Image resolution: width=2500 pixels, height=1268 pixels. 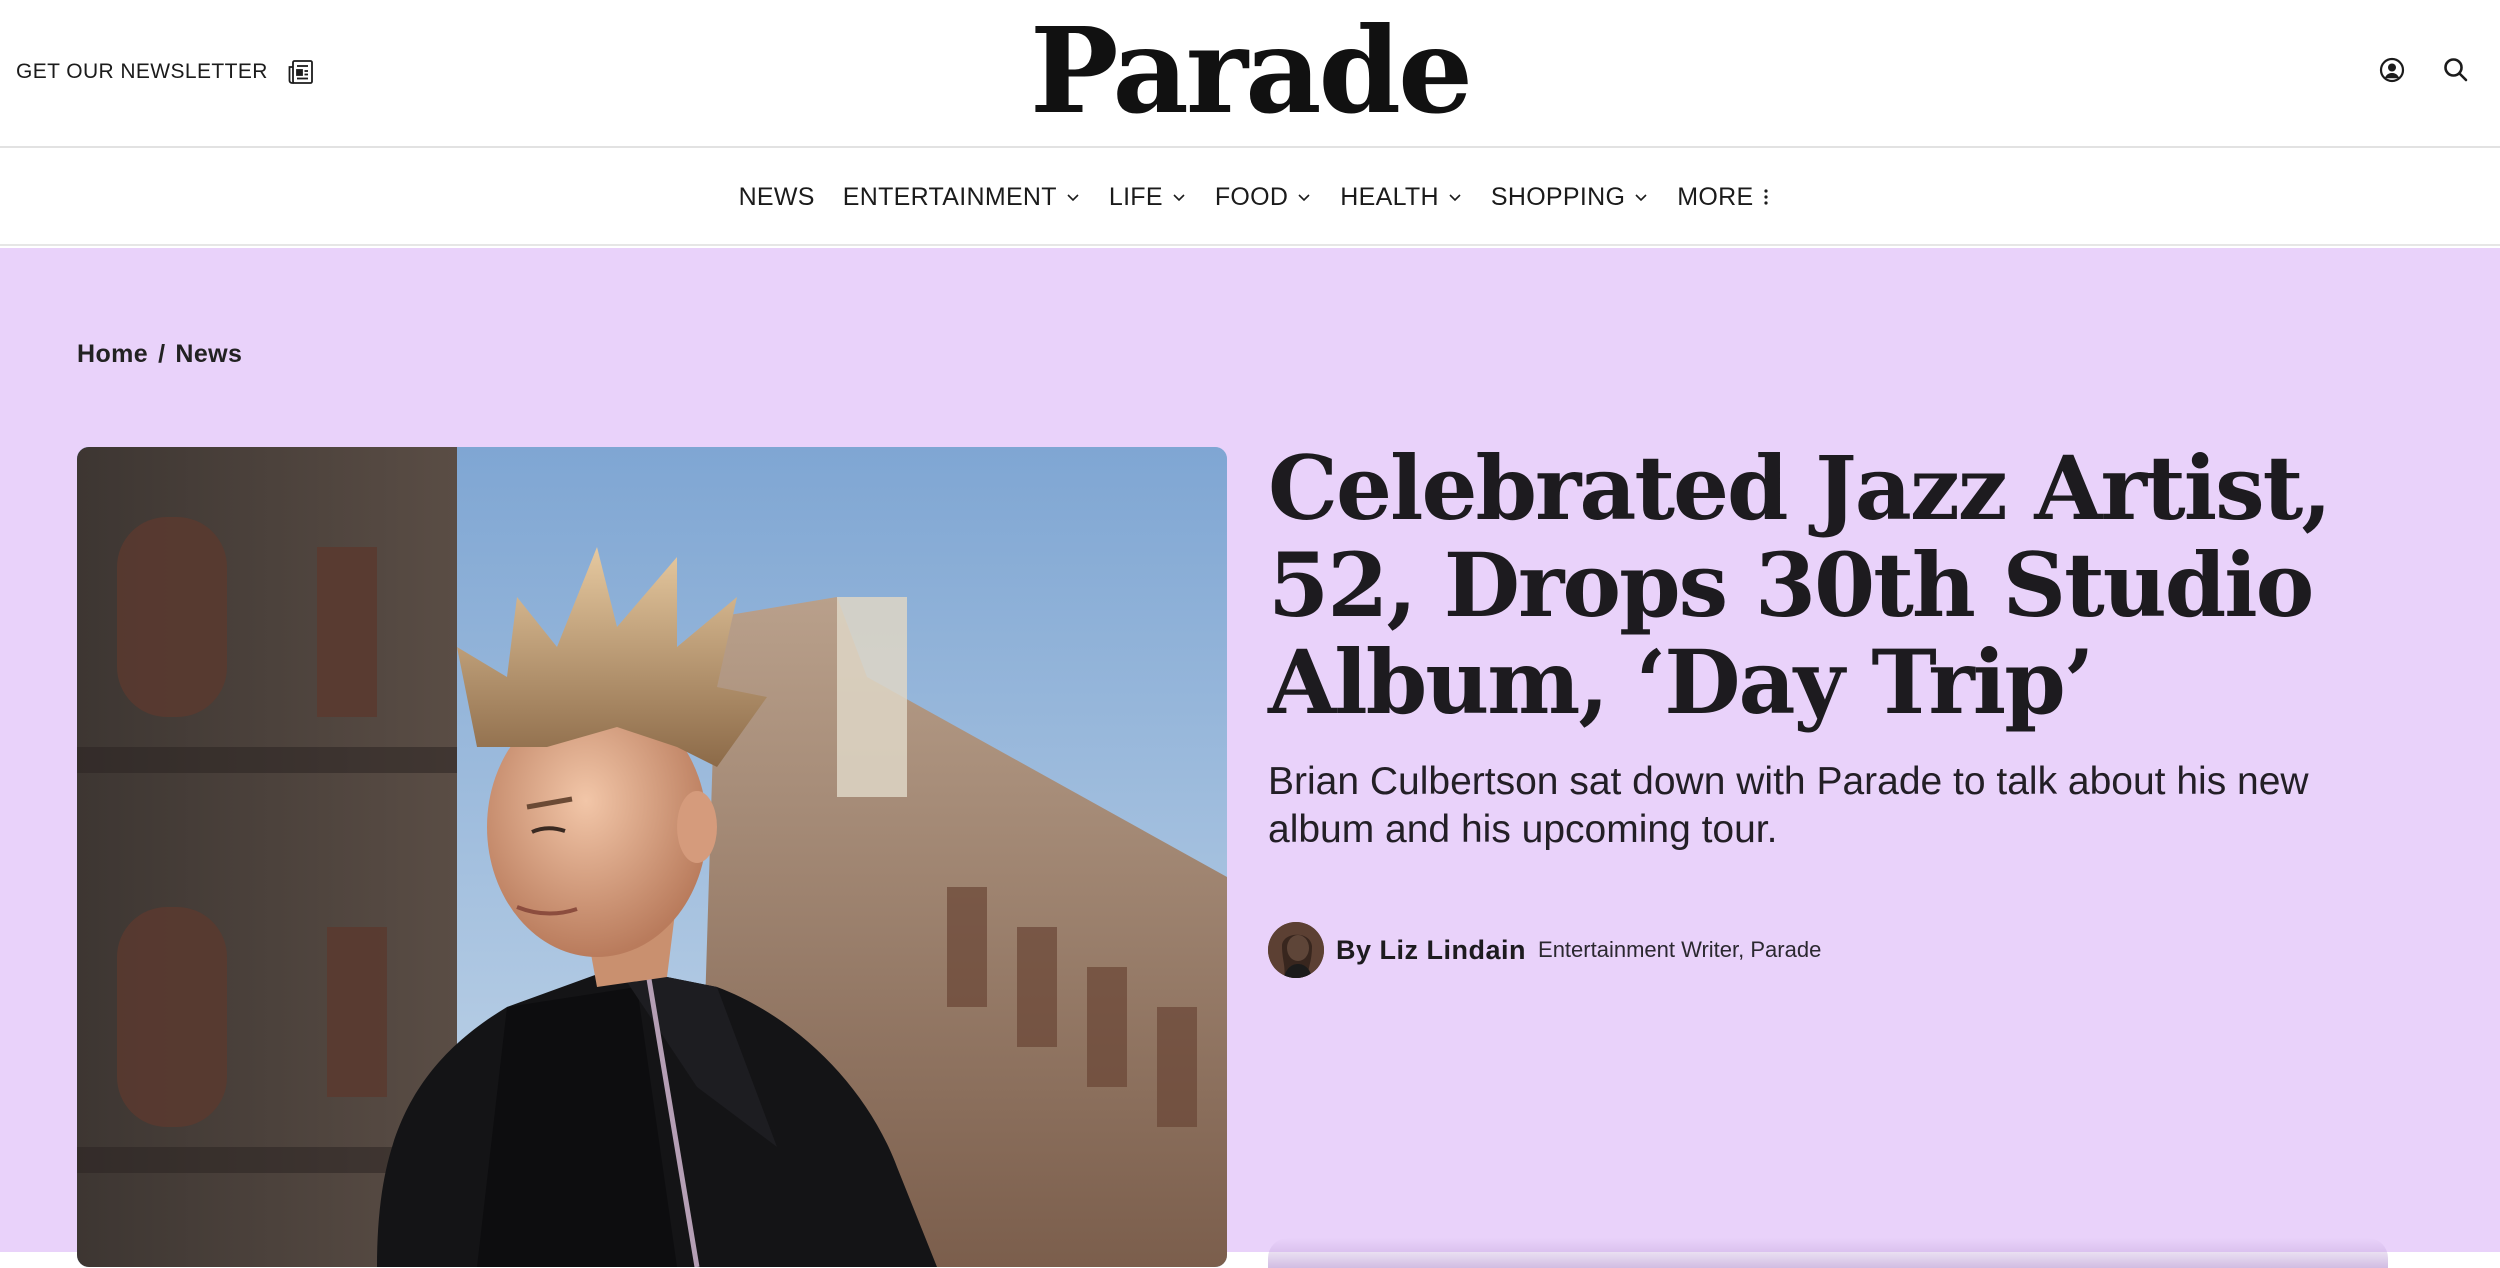 What do you see at coordinates (2424, 70) in the screenshot?
I see `header-actions` at bounding box center [2424, 70].